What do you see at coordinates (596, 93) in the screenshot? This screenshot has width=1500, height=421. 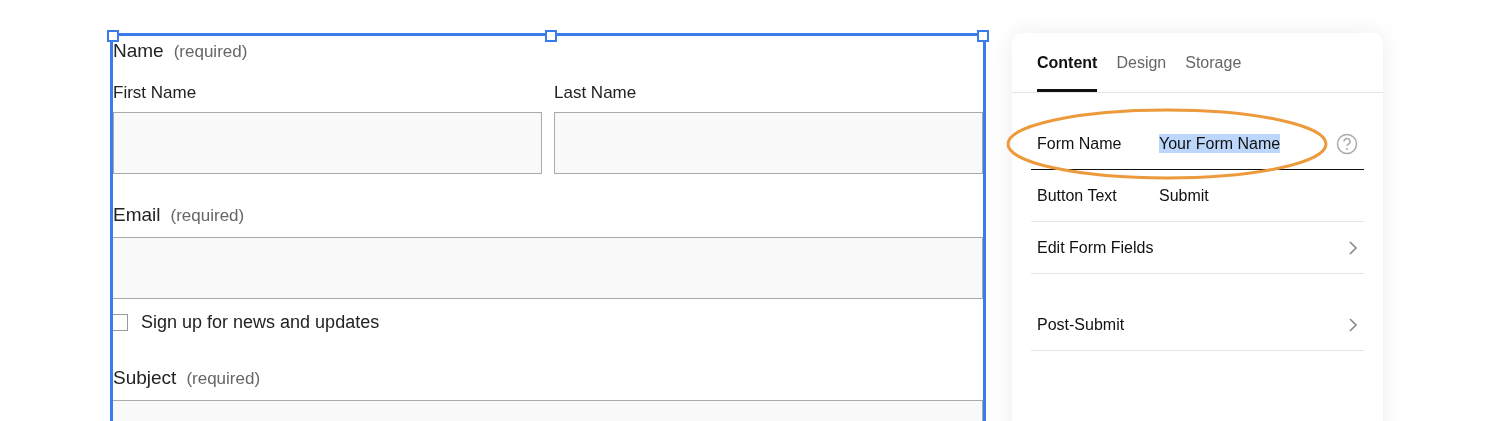 I see `field-label: Last Name` at bounding box center [596, 93].